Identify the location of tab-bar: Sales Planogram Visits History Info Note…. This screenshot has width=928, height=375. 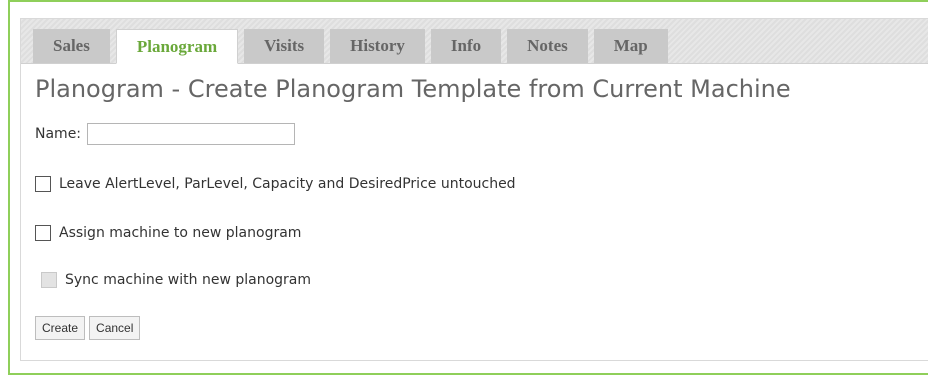
(474, 41).